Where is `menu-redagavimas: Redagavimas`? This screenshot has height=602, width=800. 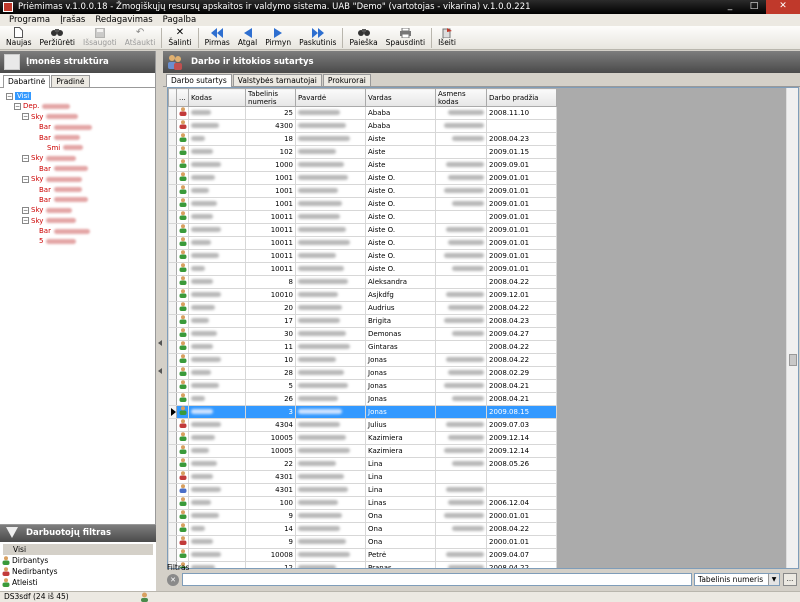 menu-redagavimas: Redagavimas is located at coordinates (123, 20).